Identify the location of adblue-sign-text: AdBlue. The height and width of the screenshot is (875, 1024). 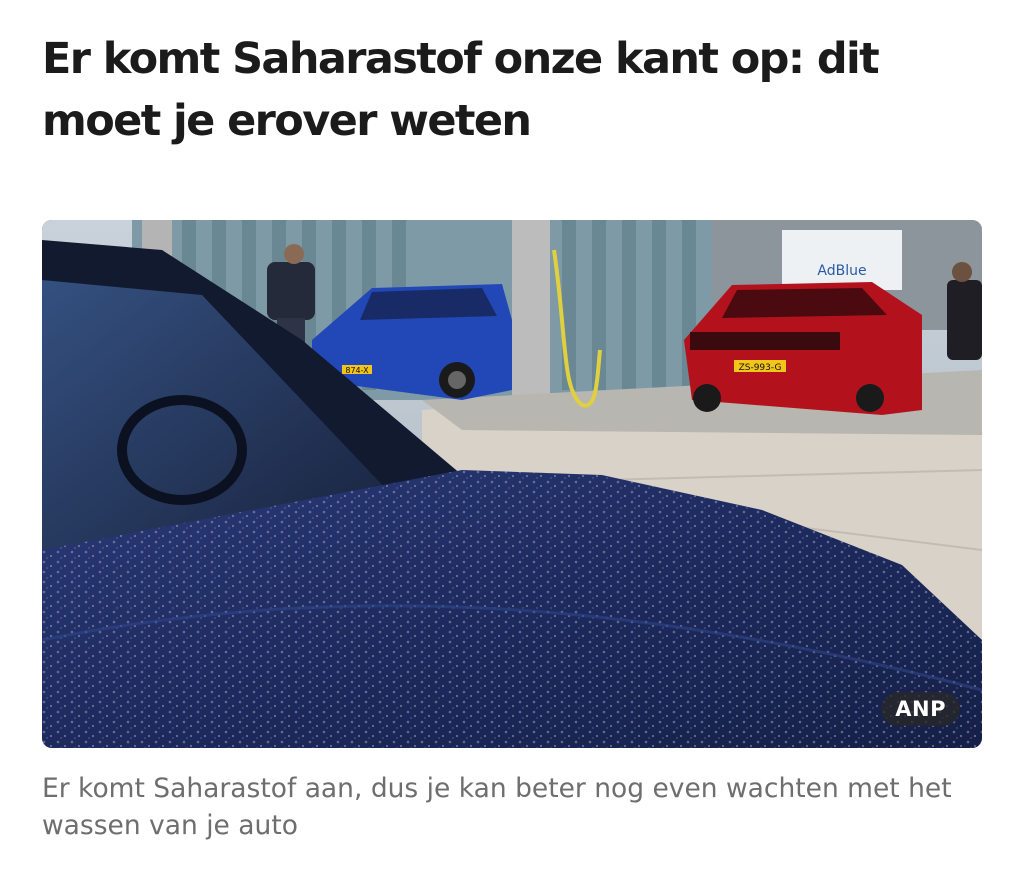
(841, 271).